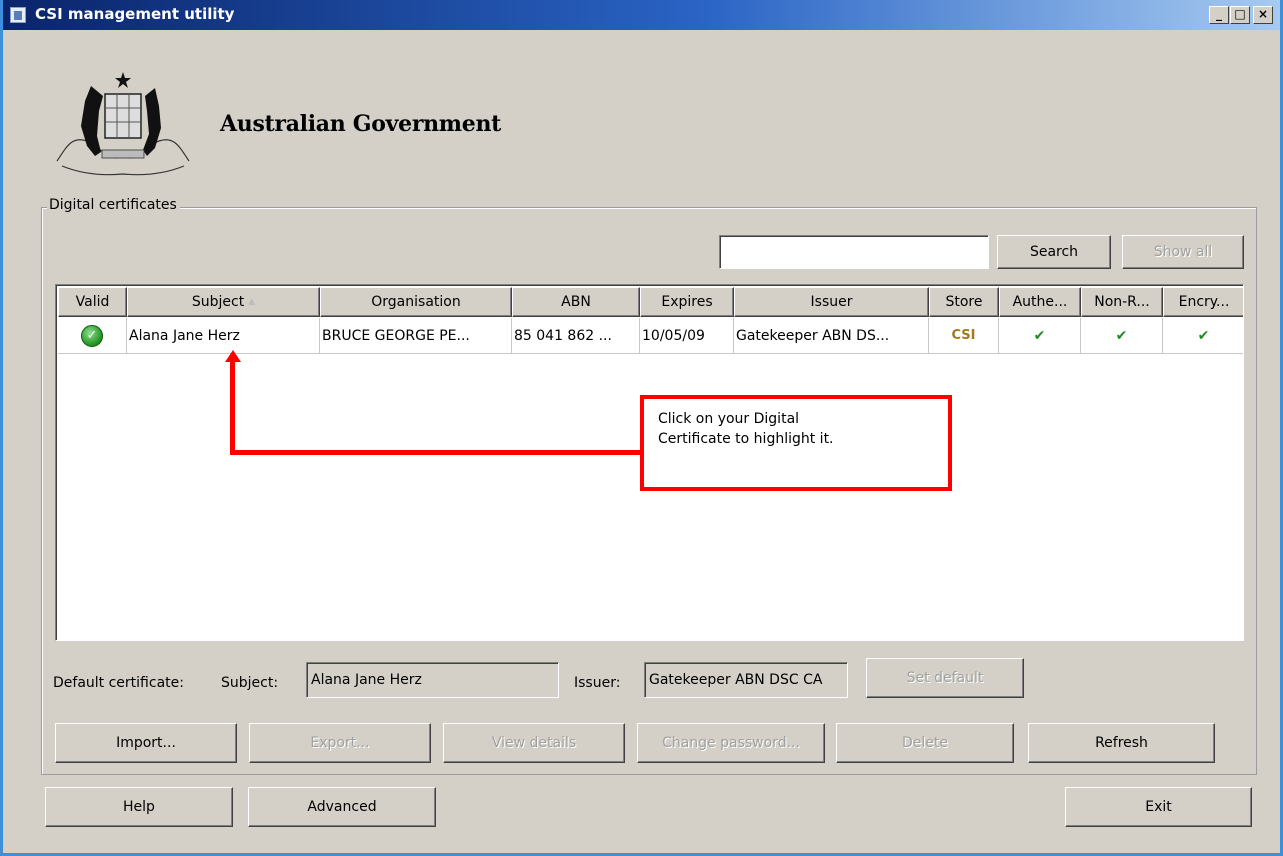 The width and height of the screenshot is (1283, 856). I want to click on encryption-cell: ✔, so click(1203, 336).